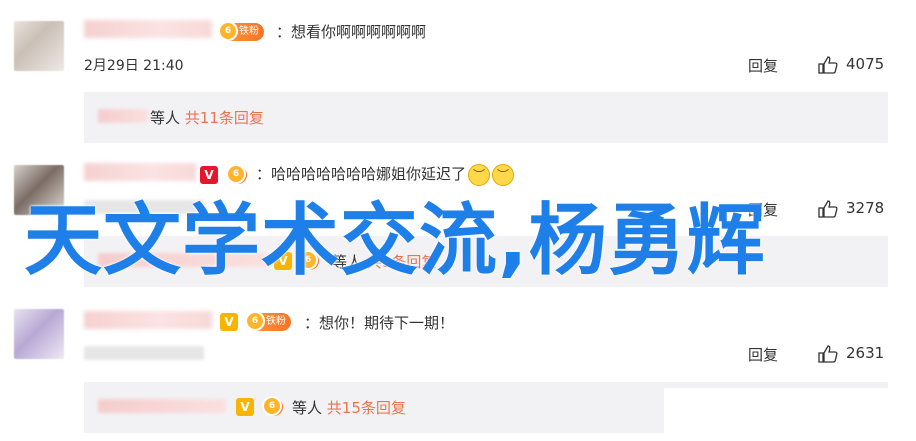 The height and width of the screenshot is (441, 916). Describe the element at coordinates (144, 353) in the screenshot. I see `comment-time-blurred` at that location.